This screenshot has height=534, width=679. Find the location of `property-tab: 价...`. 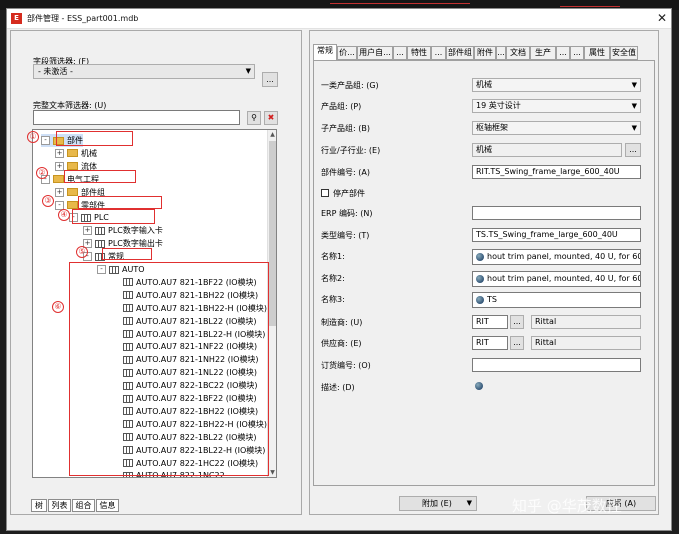

property-tab: 价... is located at coordinates (347, 53).